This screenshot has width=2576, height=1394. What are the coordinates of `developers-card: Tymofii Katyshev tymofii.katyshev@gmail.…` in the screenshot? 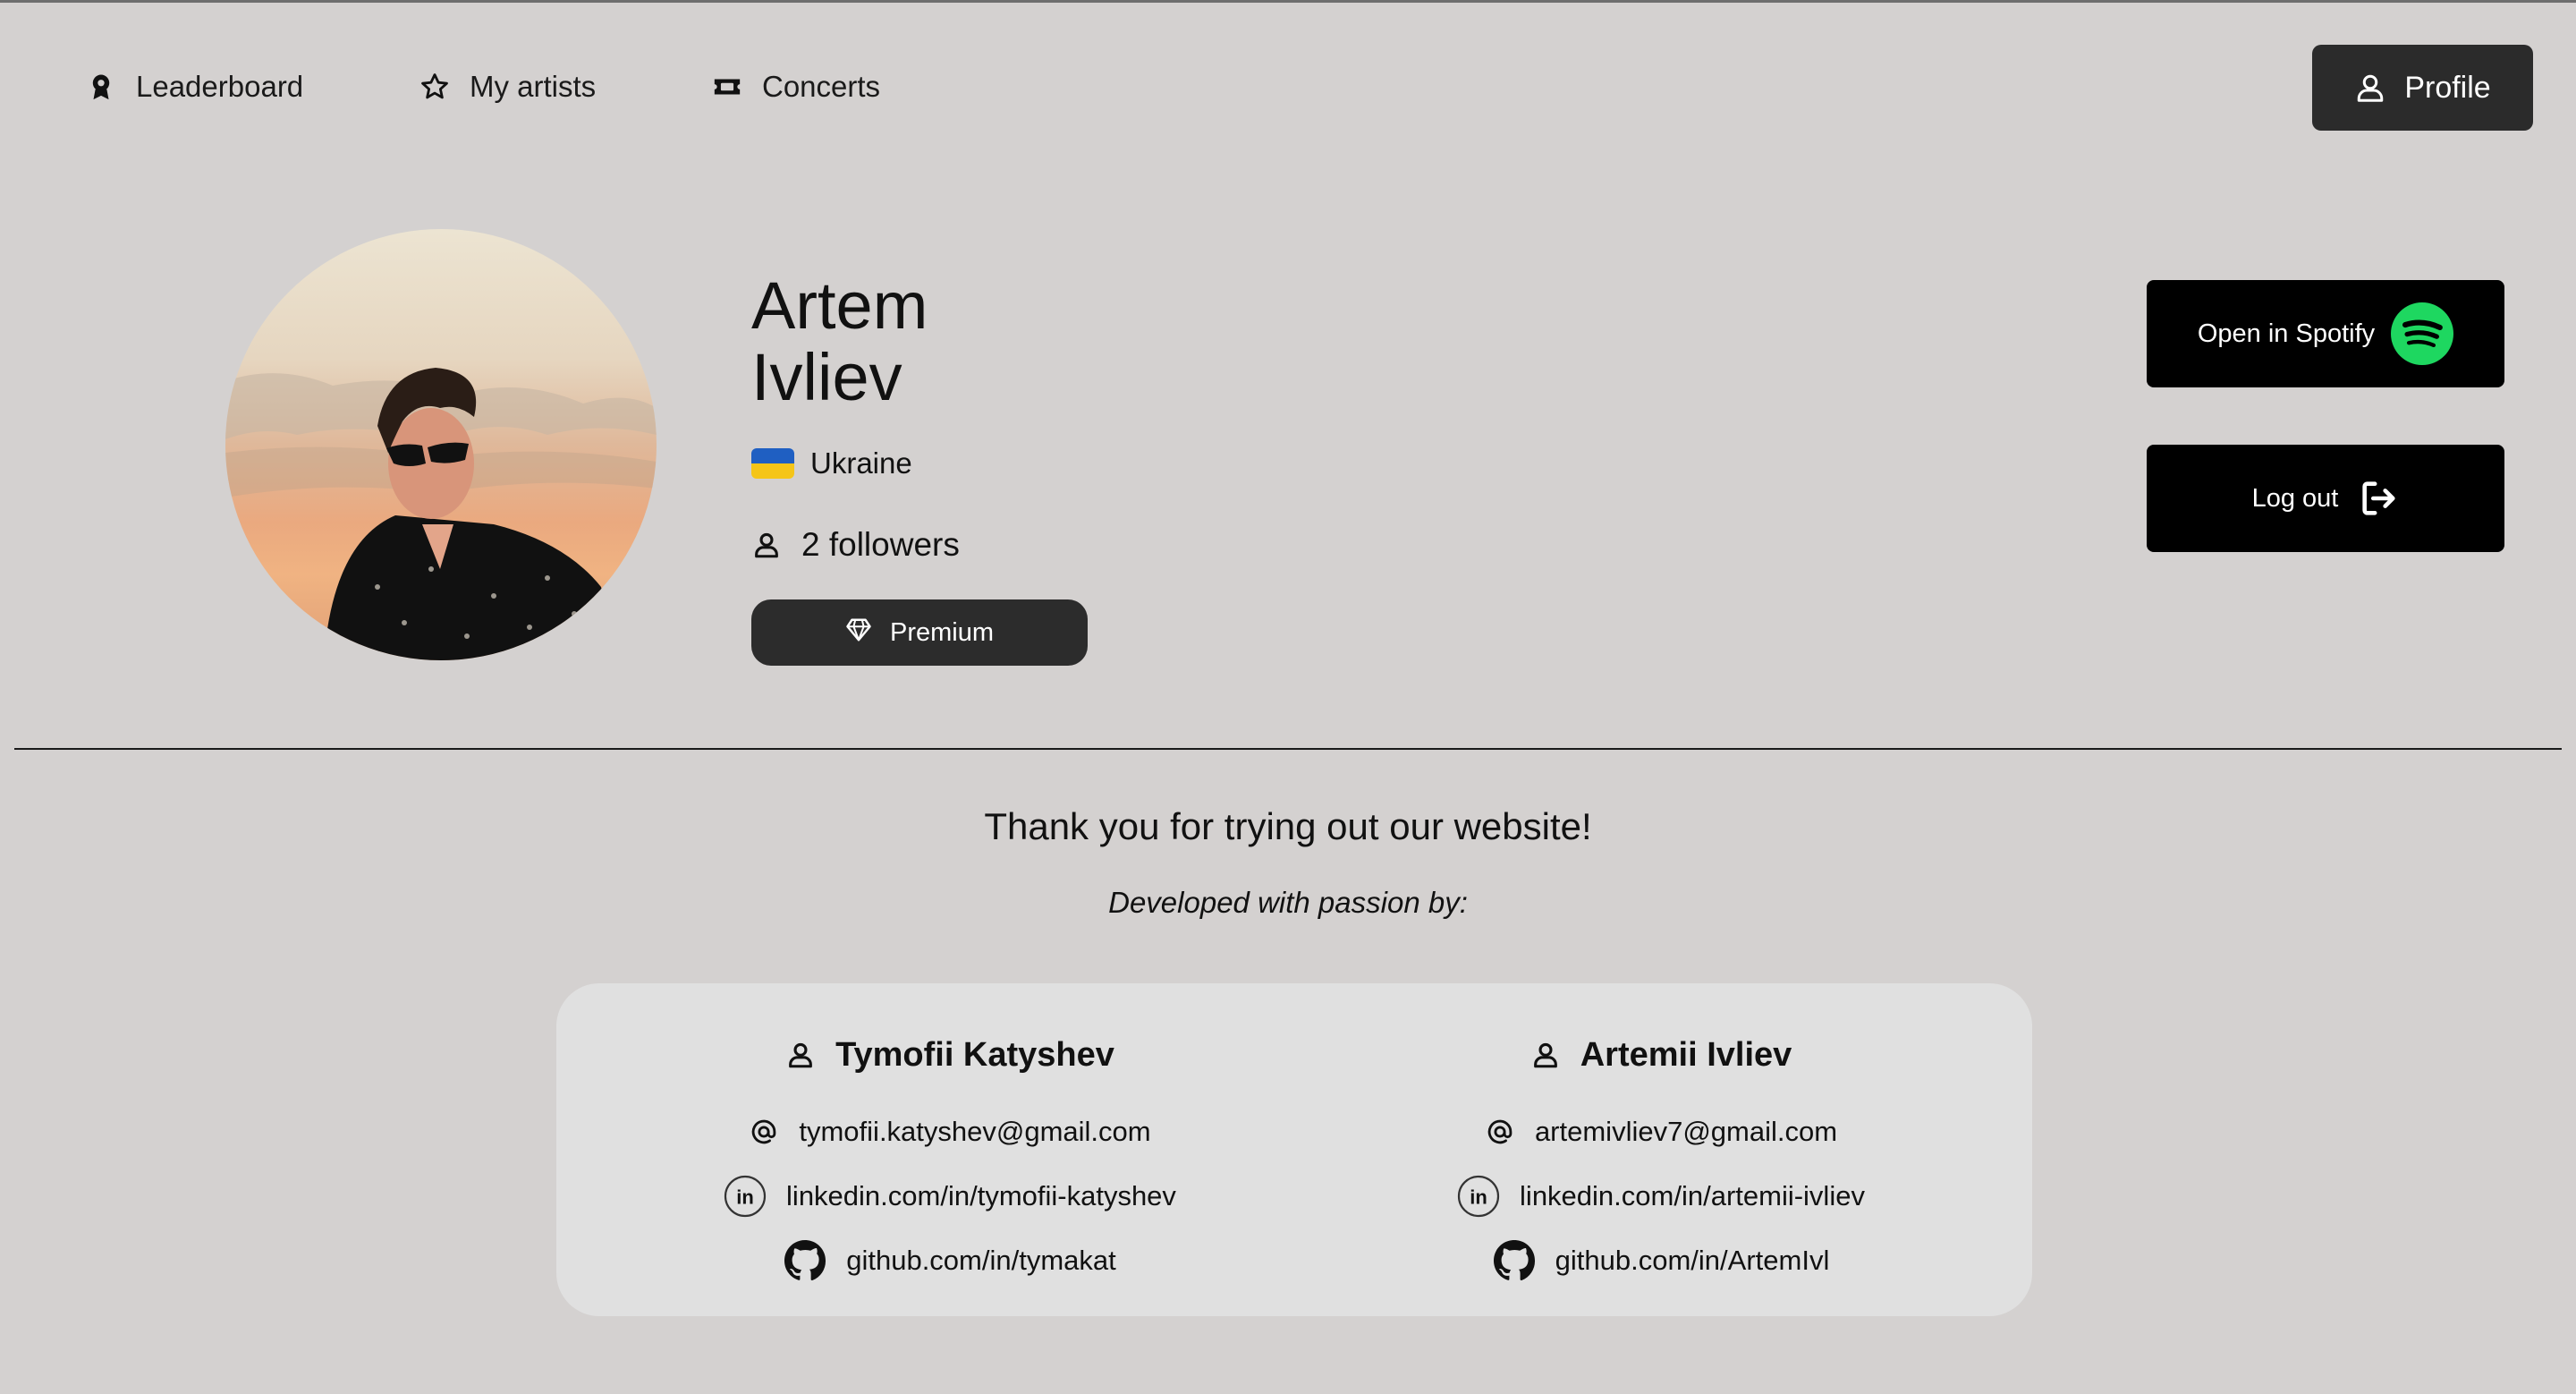 It's located at (1294, 1149).